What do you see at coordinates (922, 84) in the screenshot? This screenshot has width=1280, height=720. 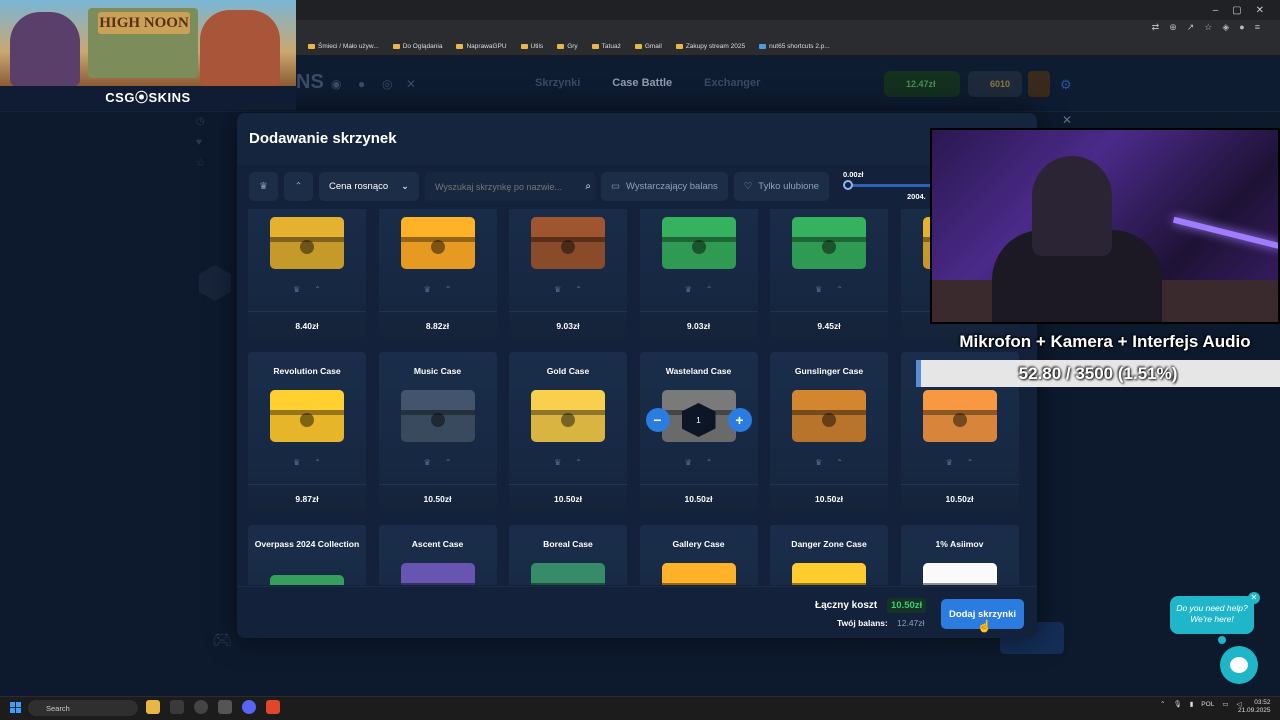 I see `header-balance: 12.47zł` at bounding box center [922, 84].